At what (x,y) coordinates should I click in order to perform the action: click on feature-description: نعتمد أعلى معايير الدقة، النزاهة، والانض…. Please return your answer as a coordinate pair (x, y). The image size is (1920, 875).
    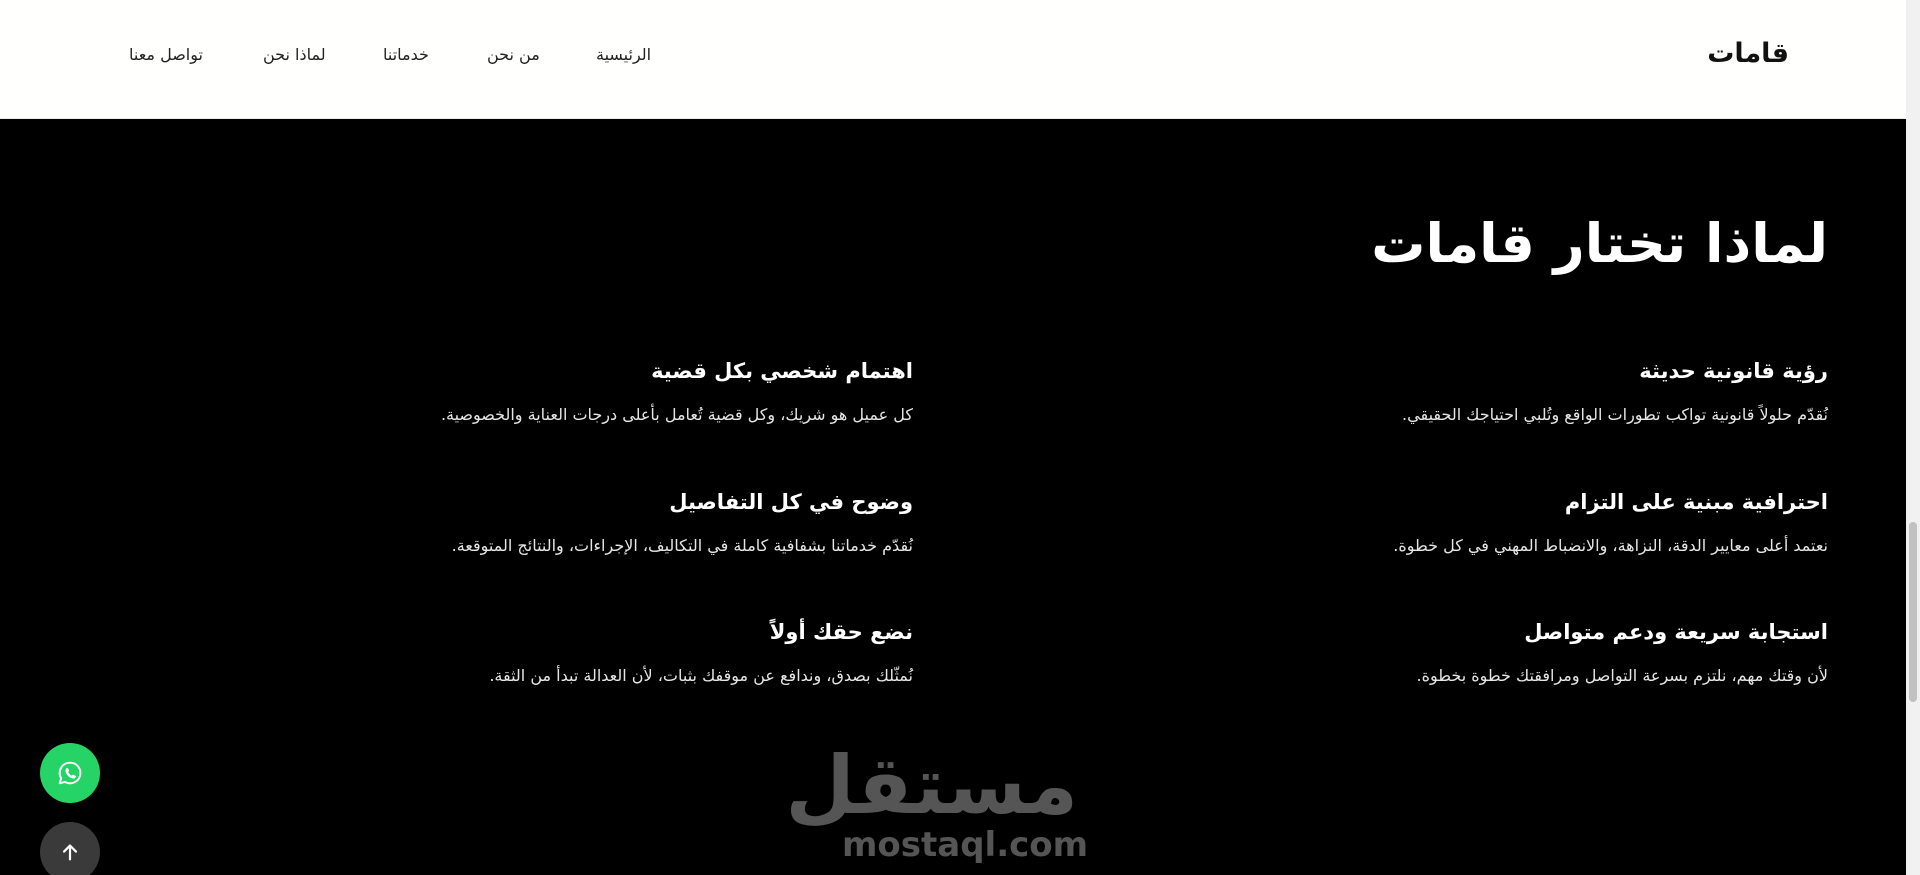
    Looking at the image, I should click on (1610, 545).